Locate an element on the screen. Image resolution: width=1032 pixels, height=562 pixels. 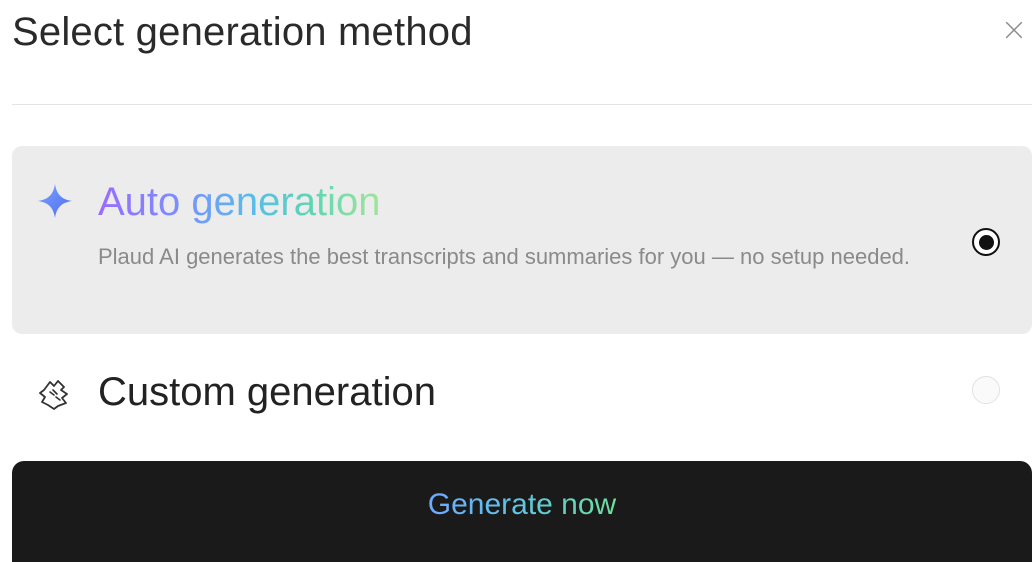
radio-selected-dot is located at coordinates (986, 242).